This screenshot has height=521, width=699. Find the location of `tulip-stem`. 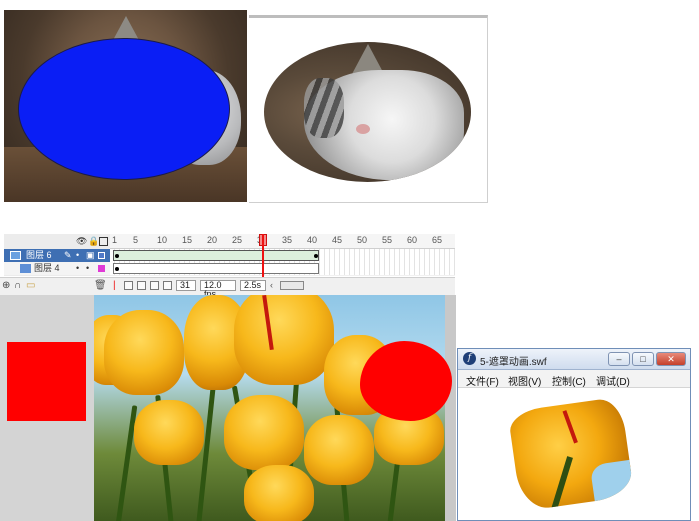

tulip-stem is located at coordinates (561, 484).